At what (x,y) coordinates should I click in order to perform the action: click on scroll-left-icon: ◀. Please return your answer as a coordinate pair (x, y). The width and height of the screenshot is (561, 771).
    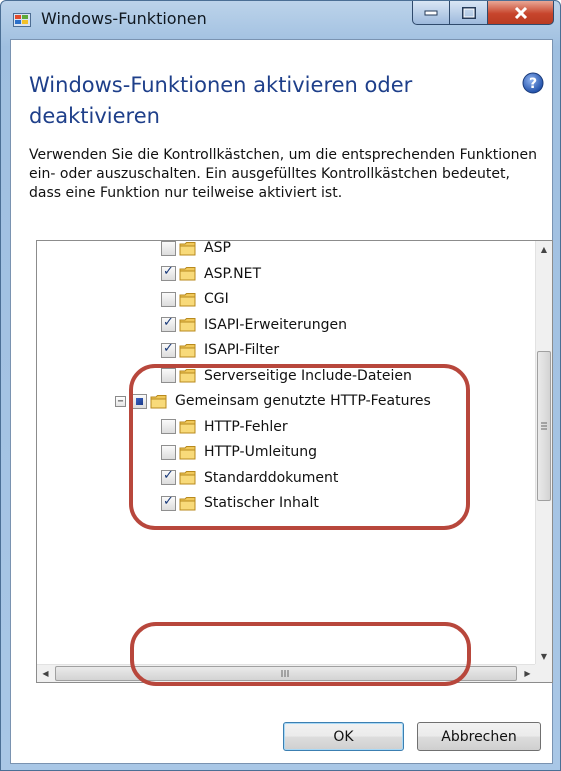
    Looking at the image, I should click on (45, 673).